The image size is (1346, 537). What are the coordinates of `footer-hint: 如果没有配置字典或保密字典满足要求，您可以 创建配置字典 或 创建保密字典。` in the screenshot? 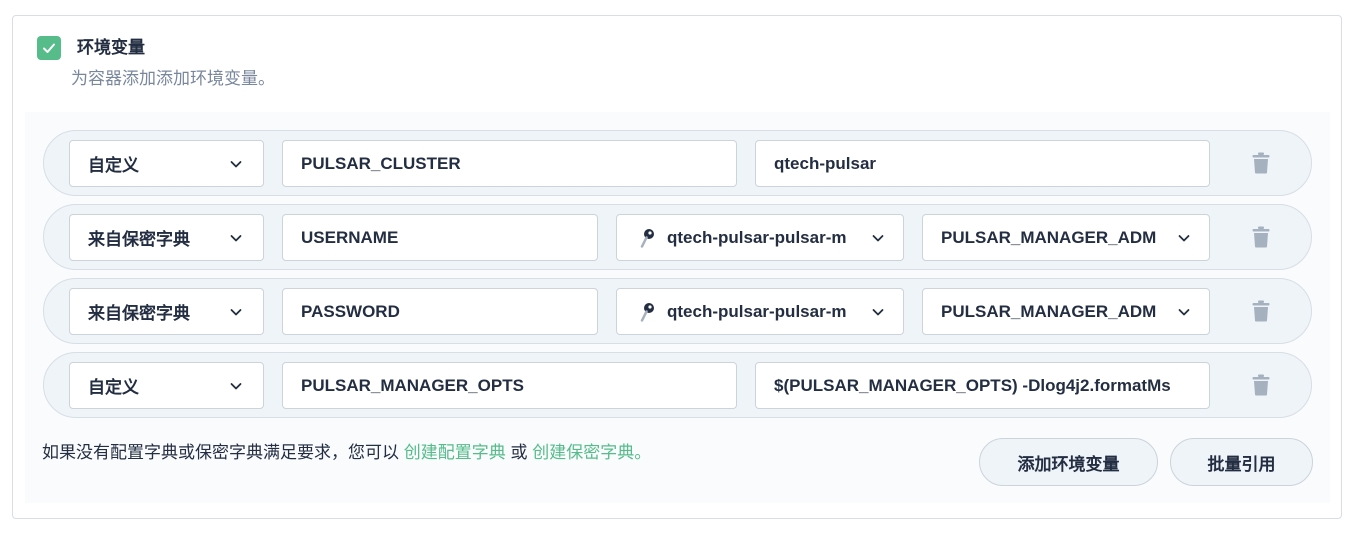 It's located at (346, 453).